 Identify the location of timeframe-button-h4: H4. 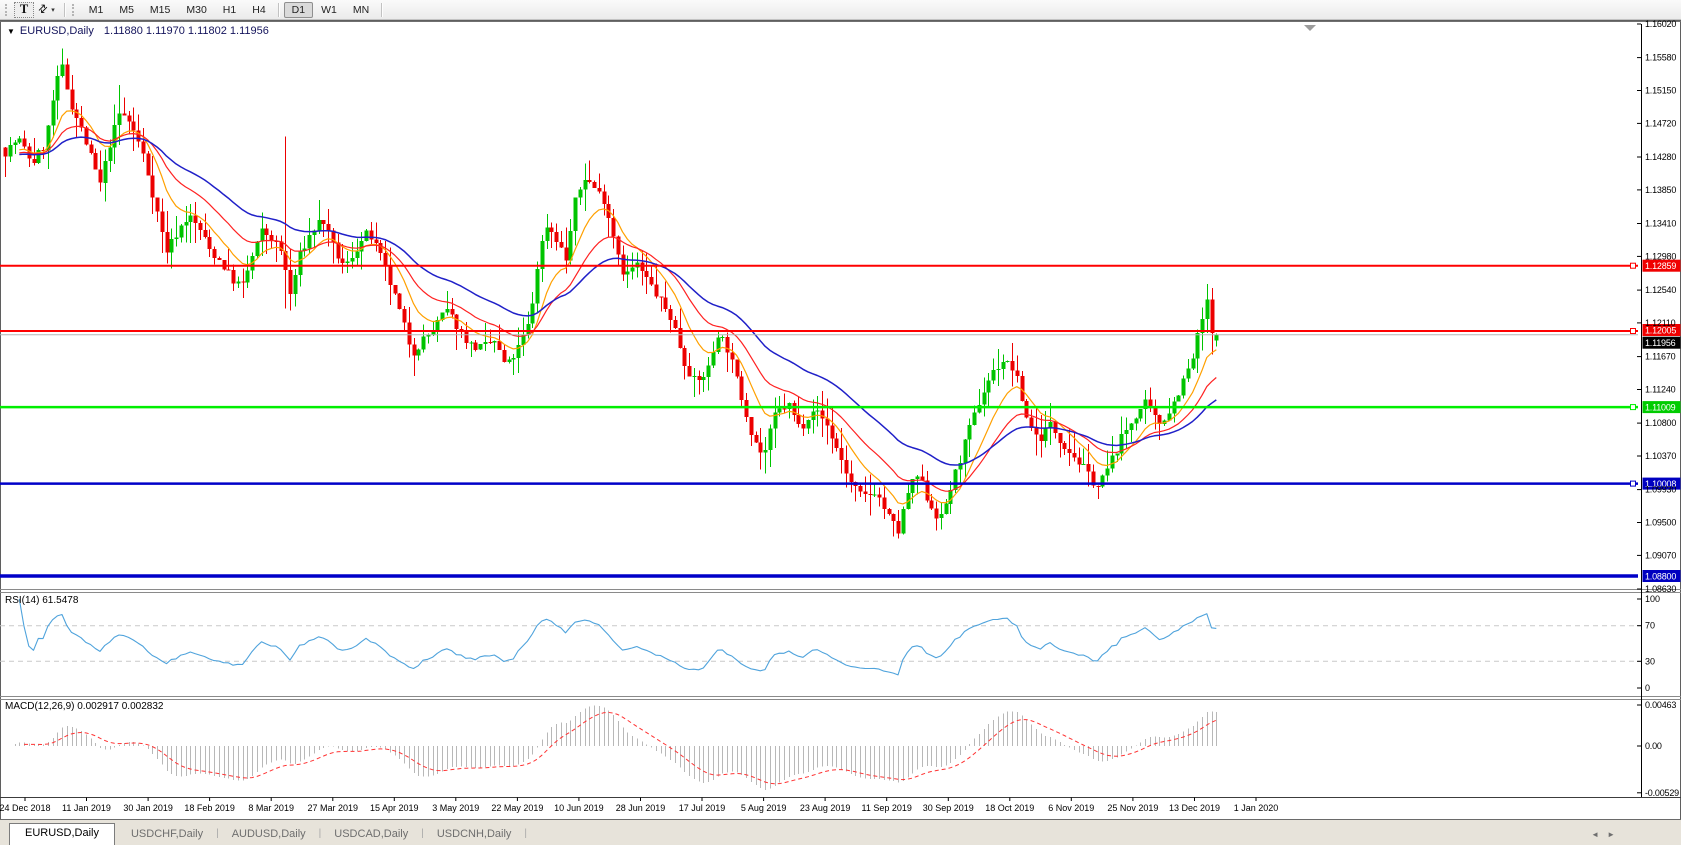
(258, 10).